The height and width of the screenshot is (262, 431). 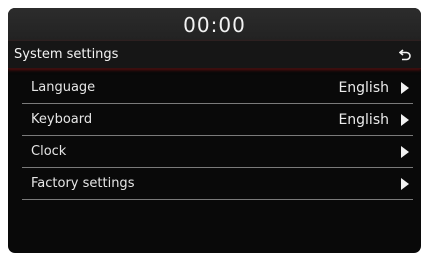 I want to click on menu-item-language: Language English, so click(x=217, y=88).